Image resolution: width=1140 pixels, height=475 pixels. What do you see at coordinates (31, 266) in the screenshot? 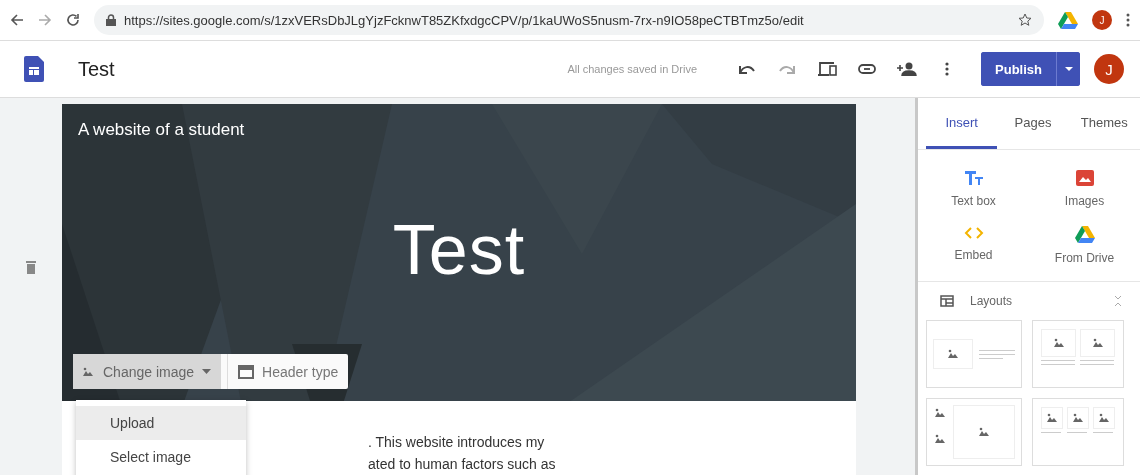
I see `trash-icon` at bounding box center [31, 266].